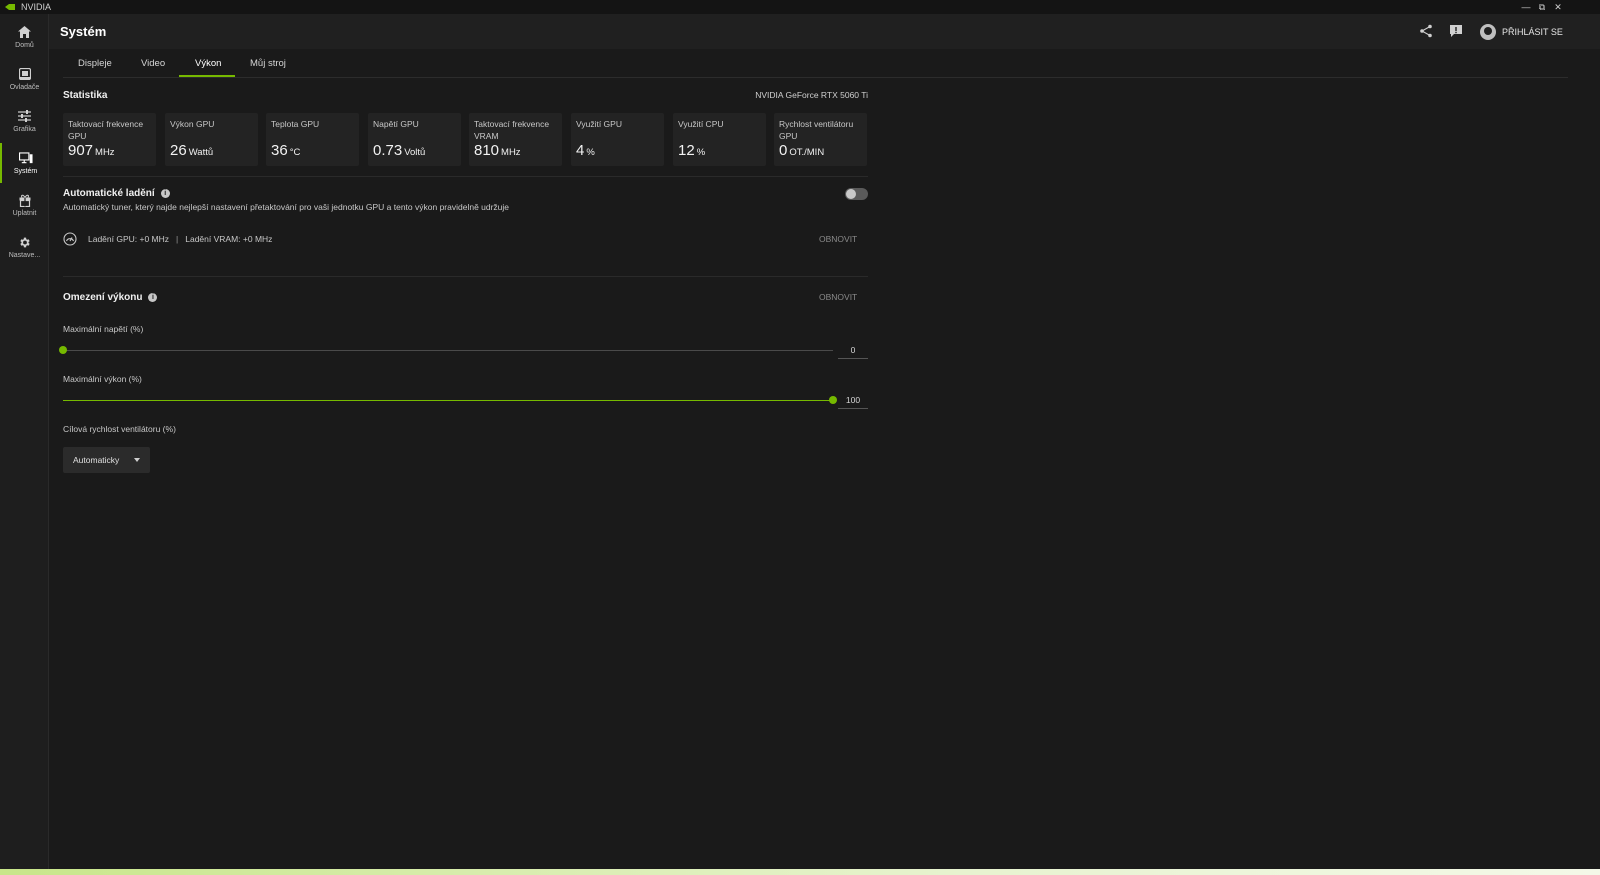  What do you see at coordinates (10, 7) in the screenshot?
I see `nvidia-logo-icon` at bounding box center [10, 7].